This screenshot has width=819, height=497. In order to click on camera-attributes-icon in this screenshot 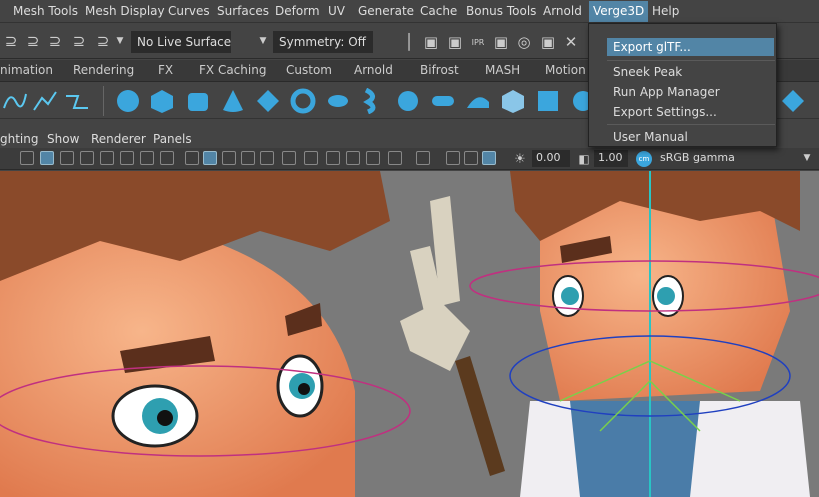, I will do `click(27, 158)`.